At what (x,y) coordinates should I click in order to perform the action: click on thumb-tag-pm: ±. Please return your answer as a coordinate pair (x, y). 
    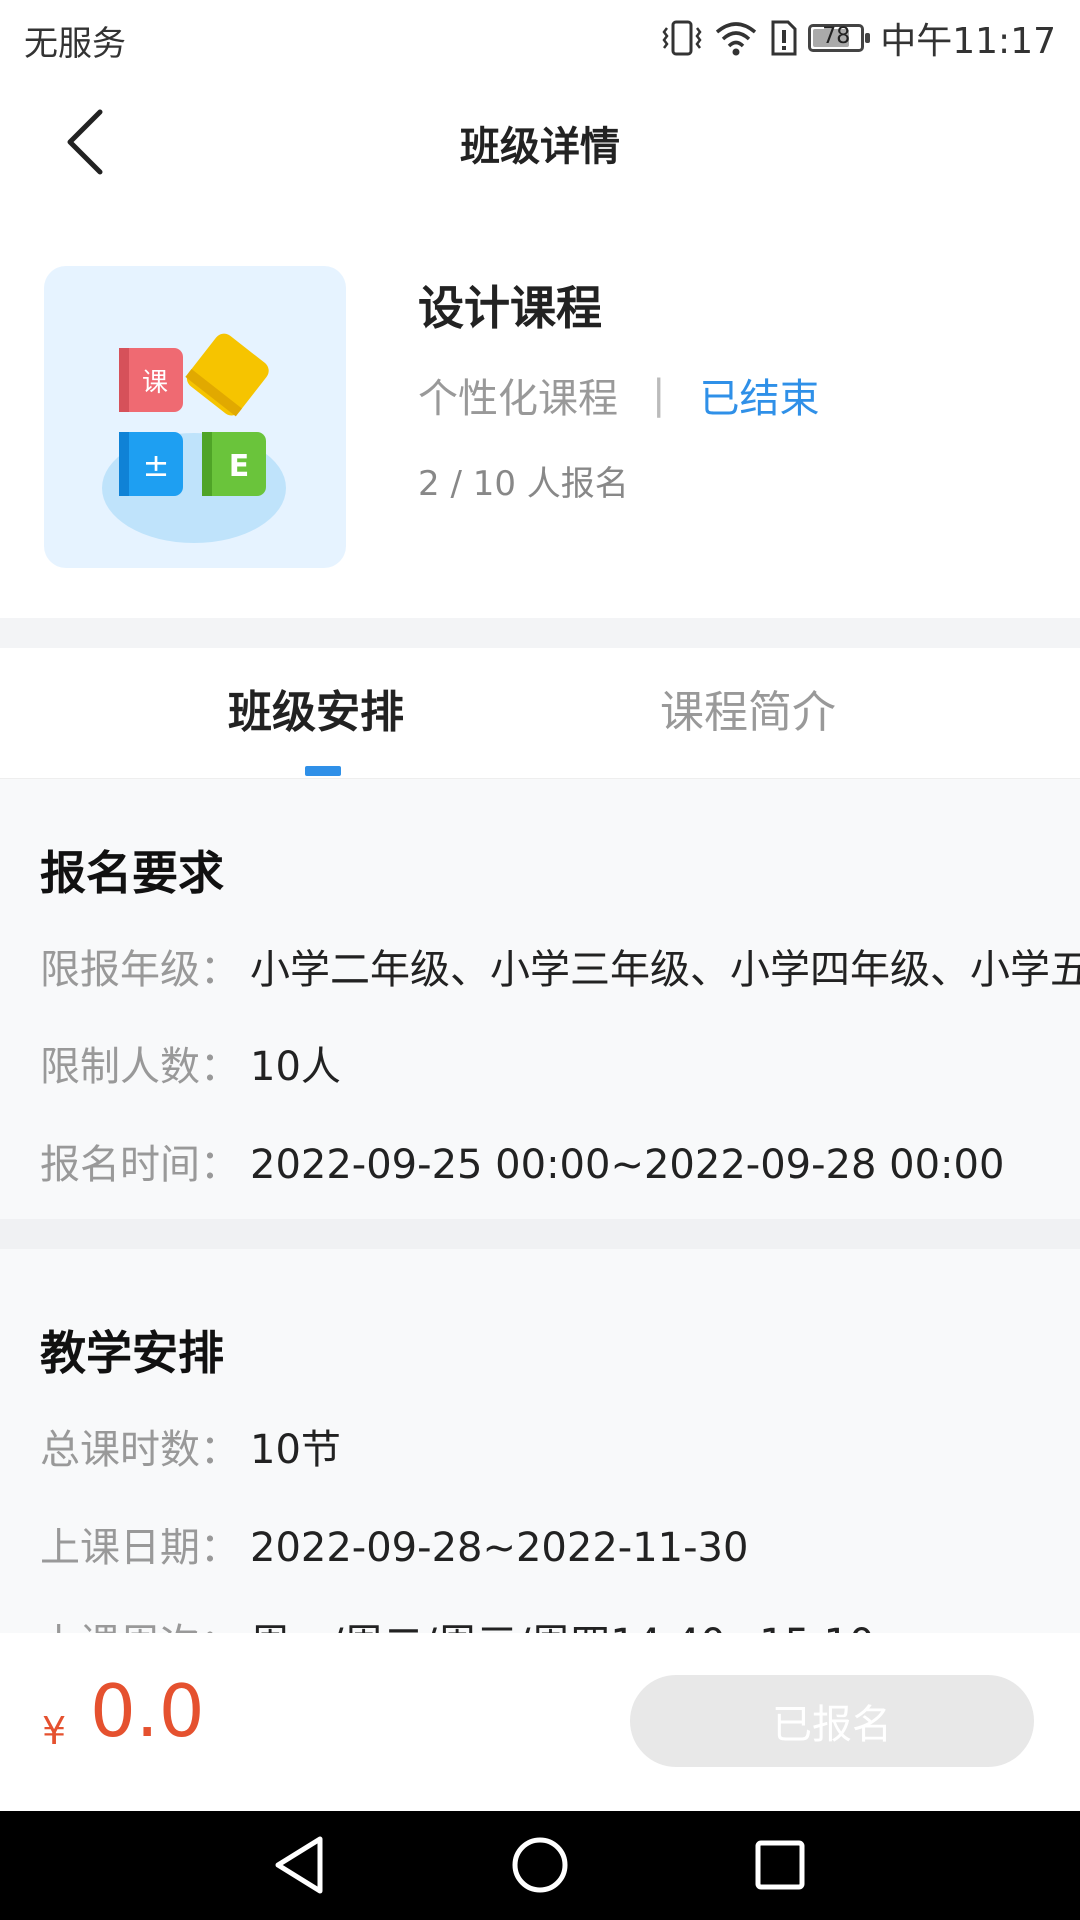
    Looking at the image, I should click on (156, 465).